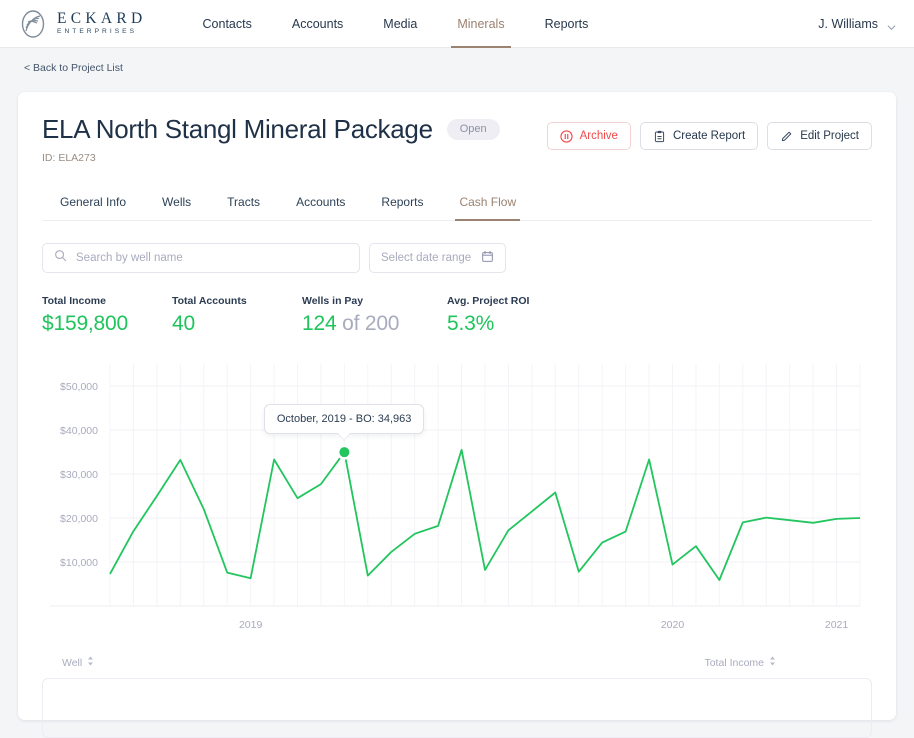 Image resolution: width=914 pixels, height=738 pixels. Describe the element at coordinates (227, 24) in the screenshot. I see `nav-item-contacts: Contacts` at that location.